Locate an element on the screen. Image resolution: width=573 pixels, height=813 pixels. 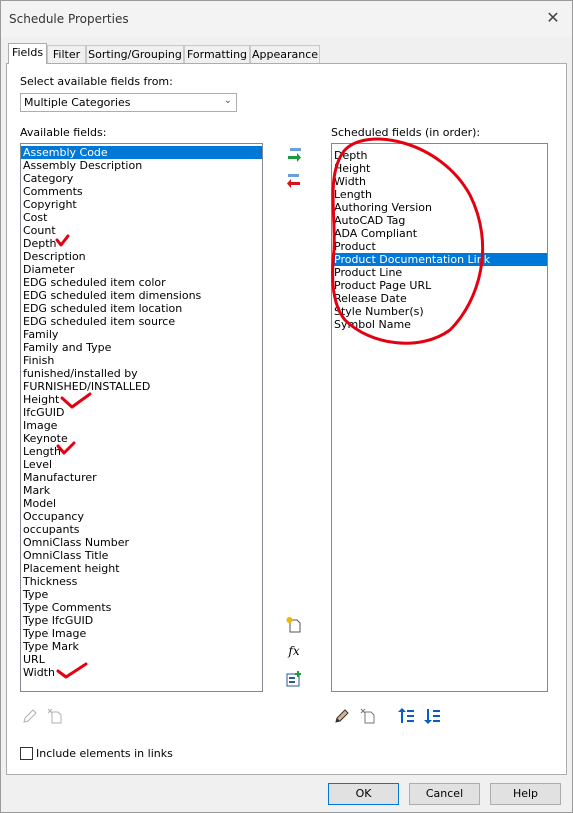
available-field-item: Assembly Description is located at coordinates (141, 165).